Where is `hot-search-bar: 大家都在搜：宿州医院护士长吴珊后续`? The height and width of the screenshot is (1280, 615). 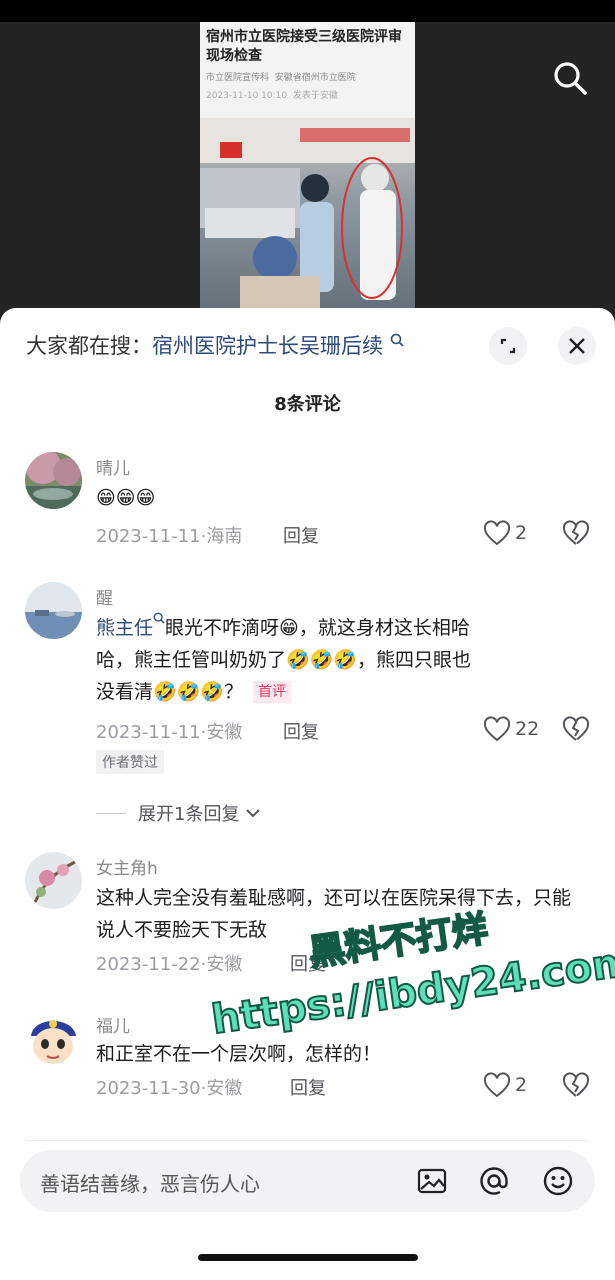
hot-search-bar: 大家都在搜：宿州医院护士长吴珊后续 is located at coordinates (215, 345).